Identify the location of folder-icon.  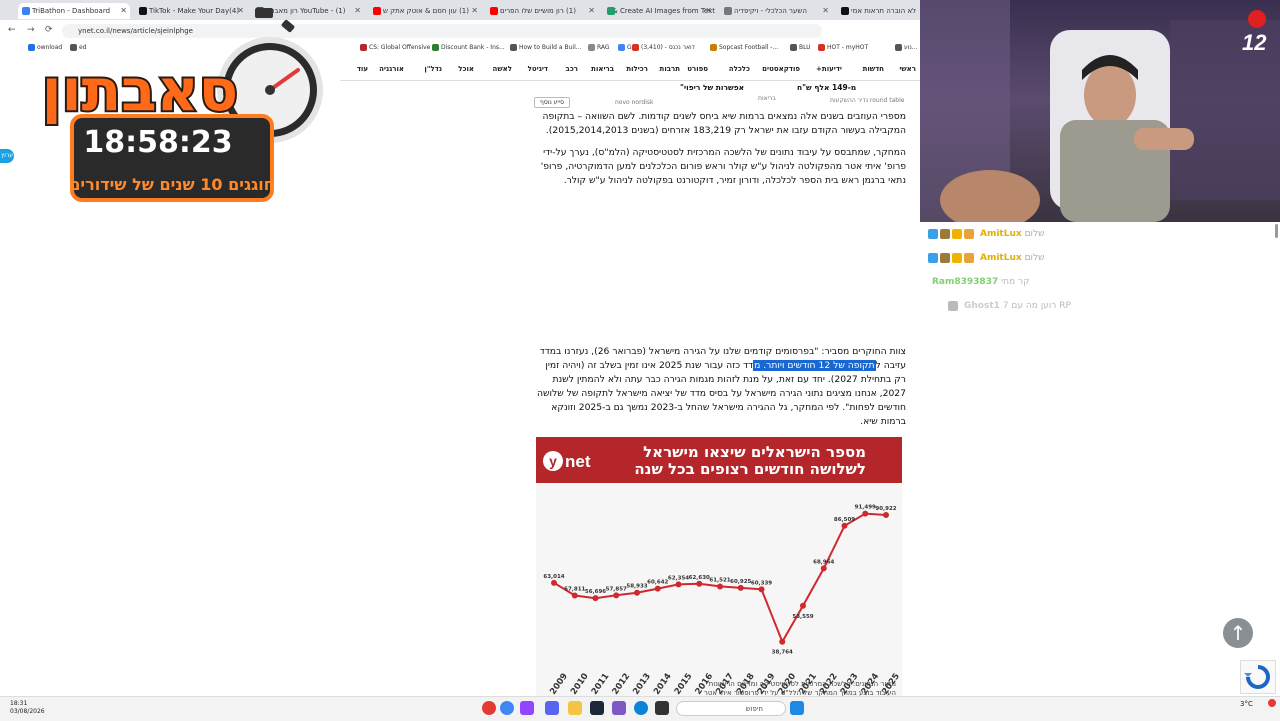
(575, 708).